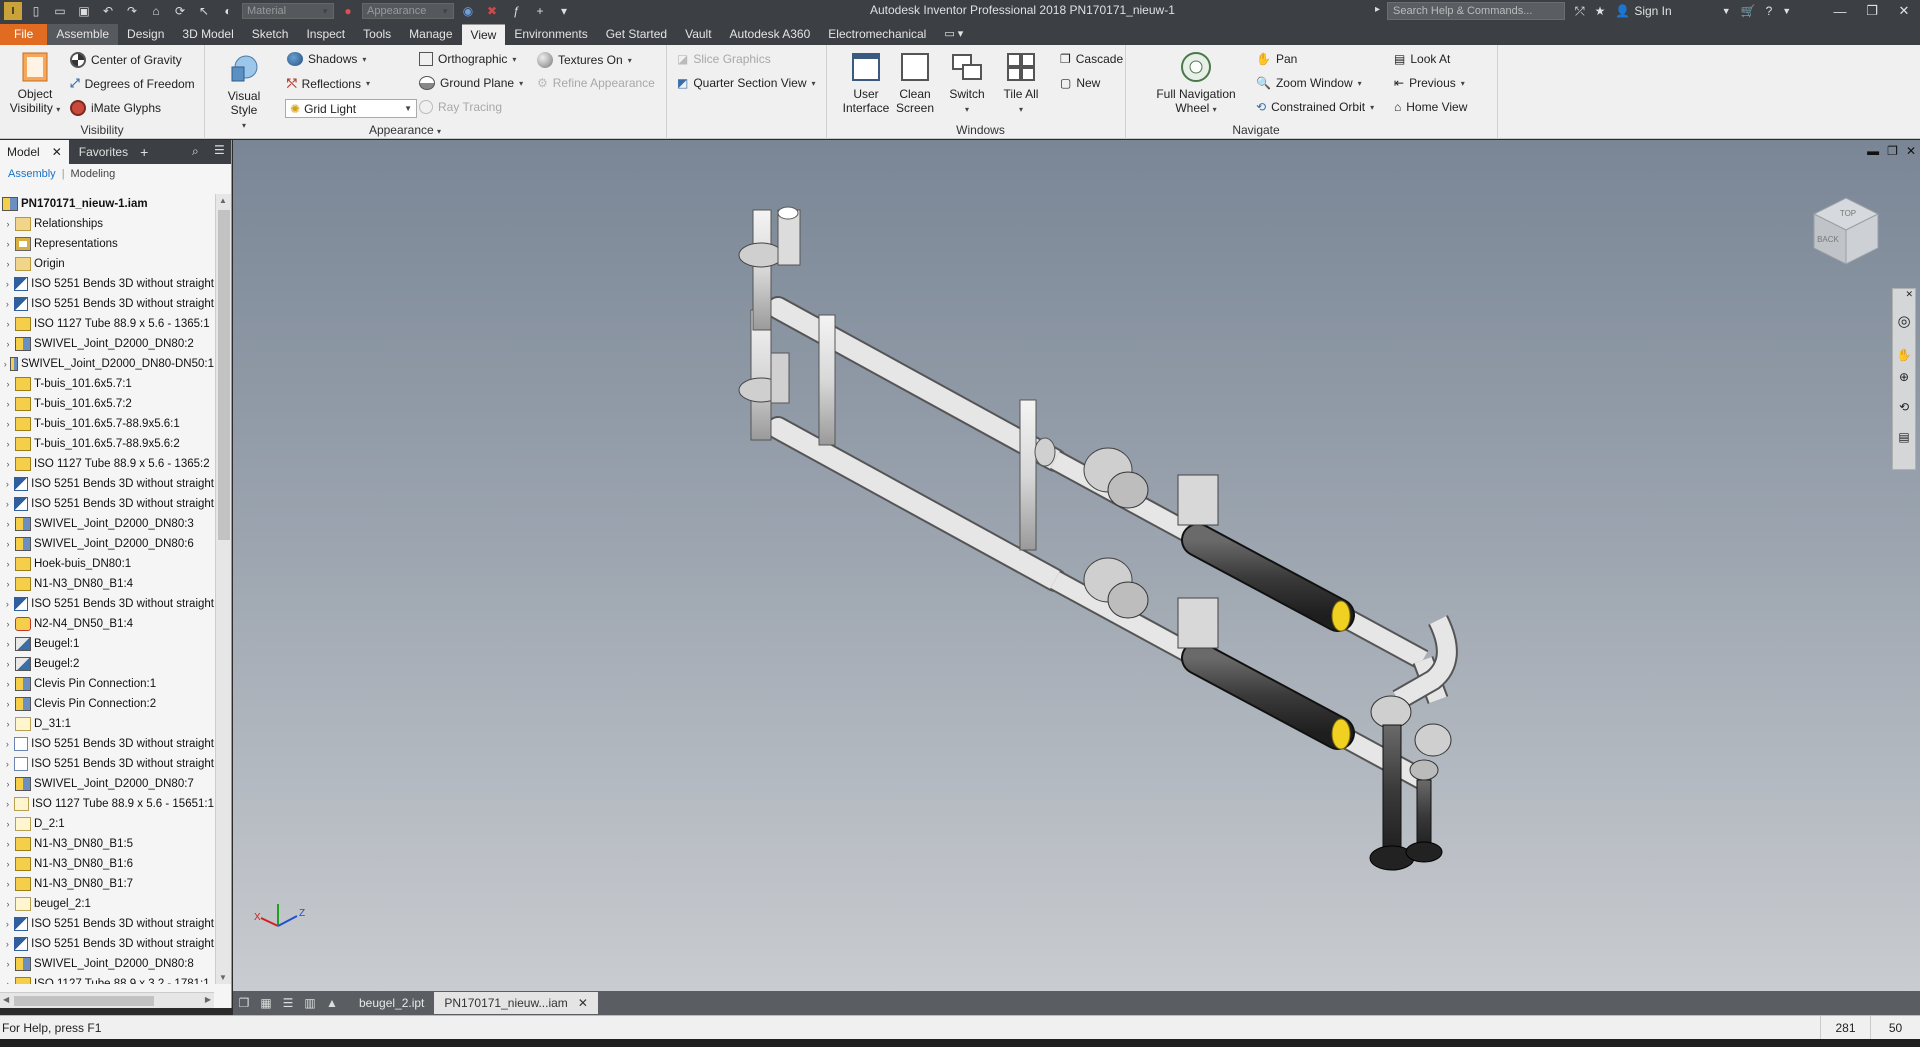 The height and width of the screenshot is (1047, 1920). I want to click on tree-item: › Clevis Pin Connection:1, so click(107, 684).